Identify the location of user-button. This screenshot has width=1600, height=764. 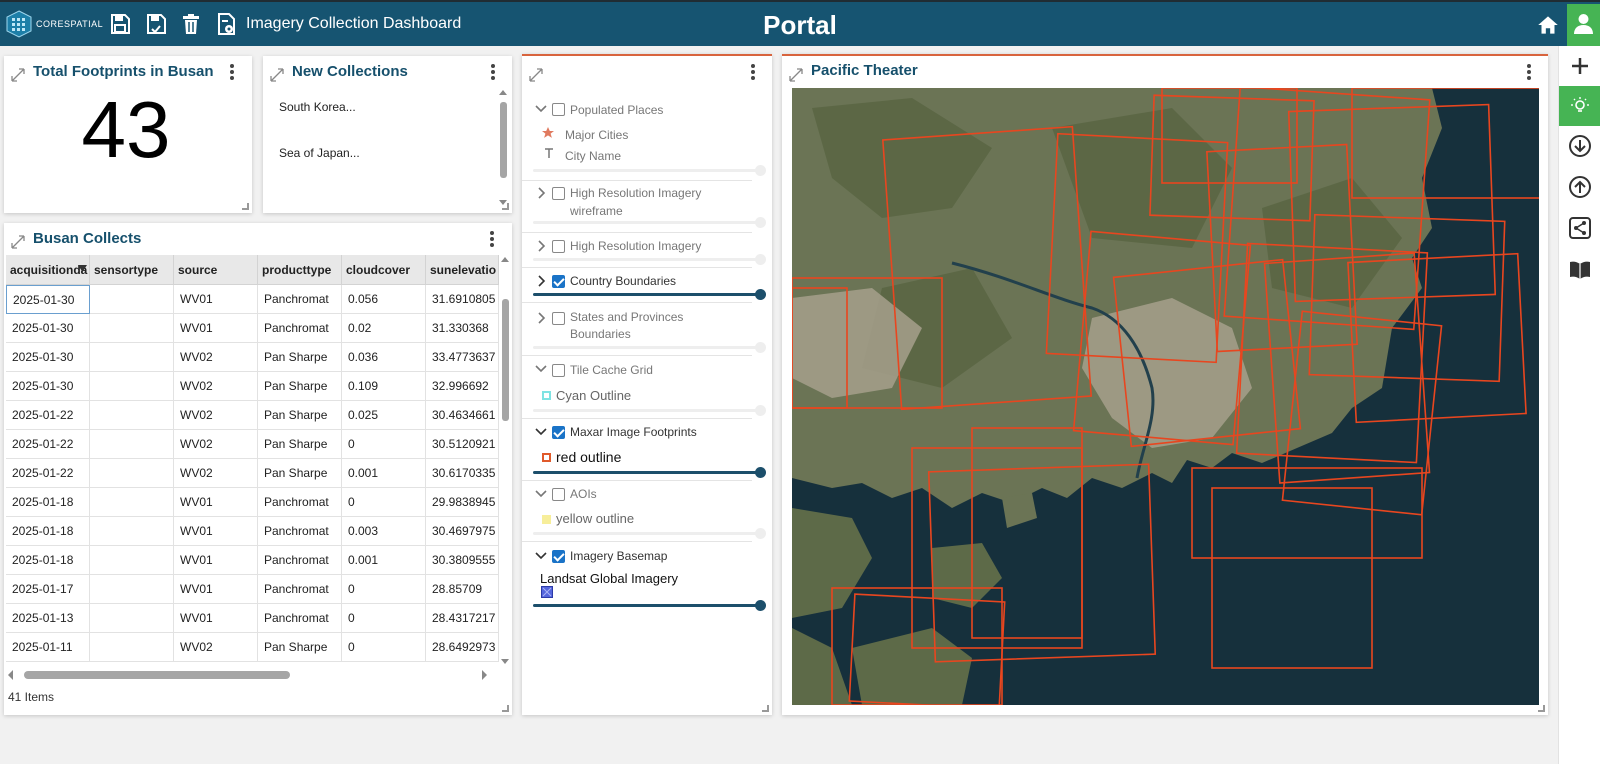
(1583, 25).